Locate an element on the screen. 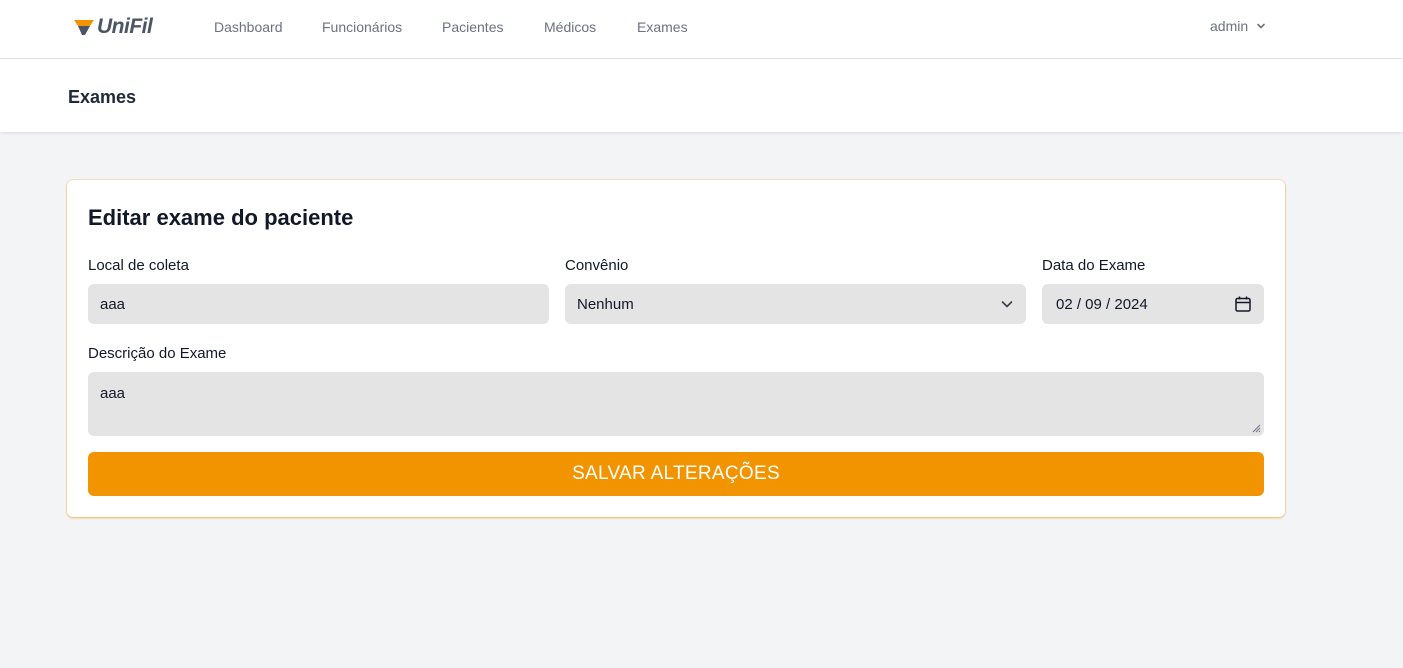 Image resolution: width=1403 pixels, height=668 pixels. nav-medicos: Médicos is located at coordinates (570, 27).